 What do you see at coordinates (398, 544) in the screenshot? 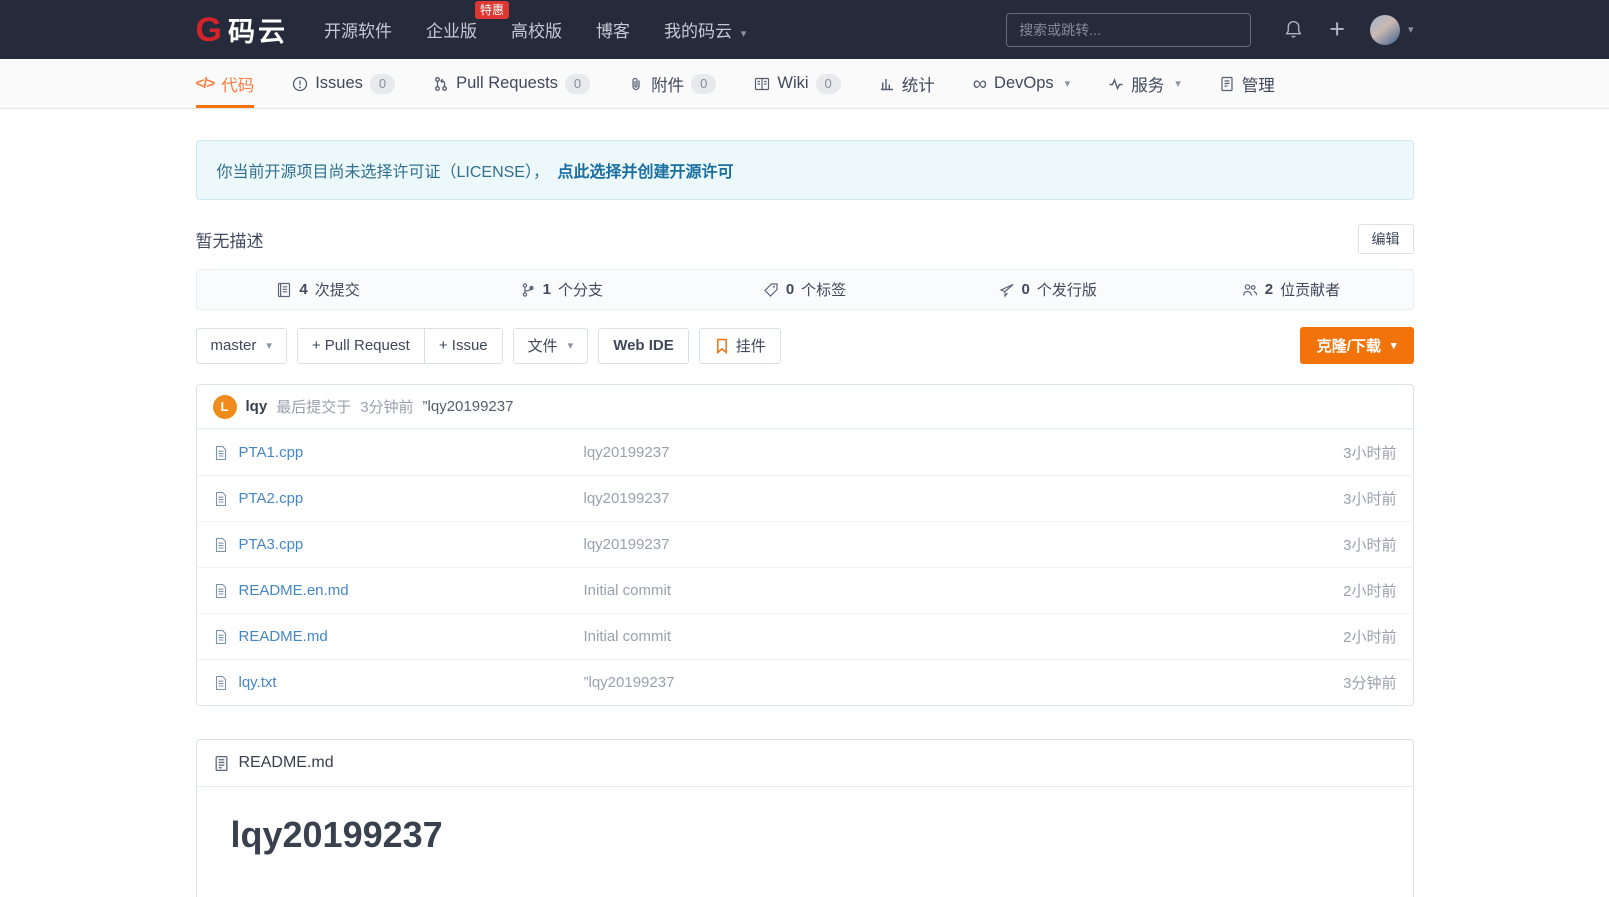
I see `file-name-cell: PTA3.cpp` at bounding box center [398, 544].